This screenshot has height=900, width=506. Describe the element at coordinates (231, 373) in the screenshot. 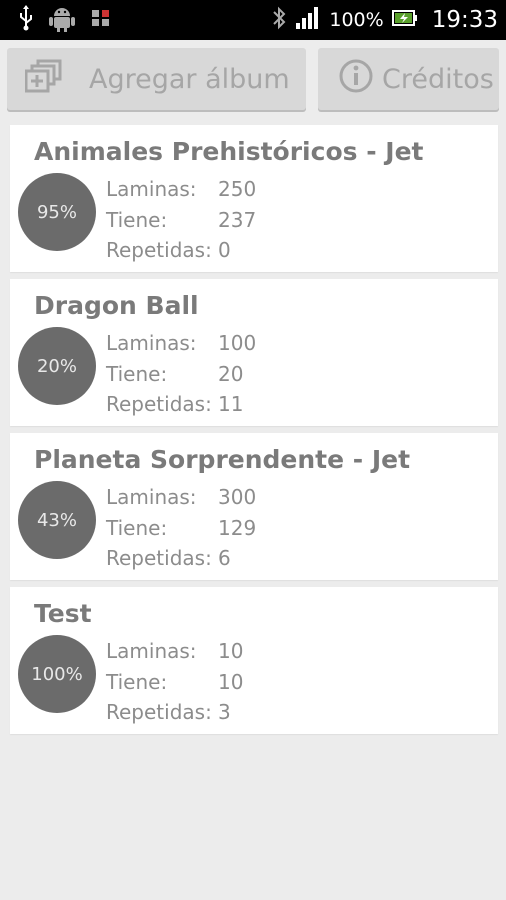

I see `stat-value-tiene: 20` at that location.